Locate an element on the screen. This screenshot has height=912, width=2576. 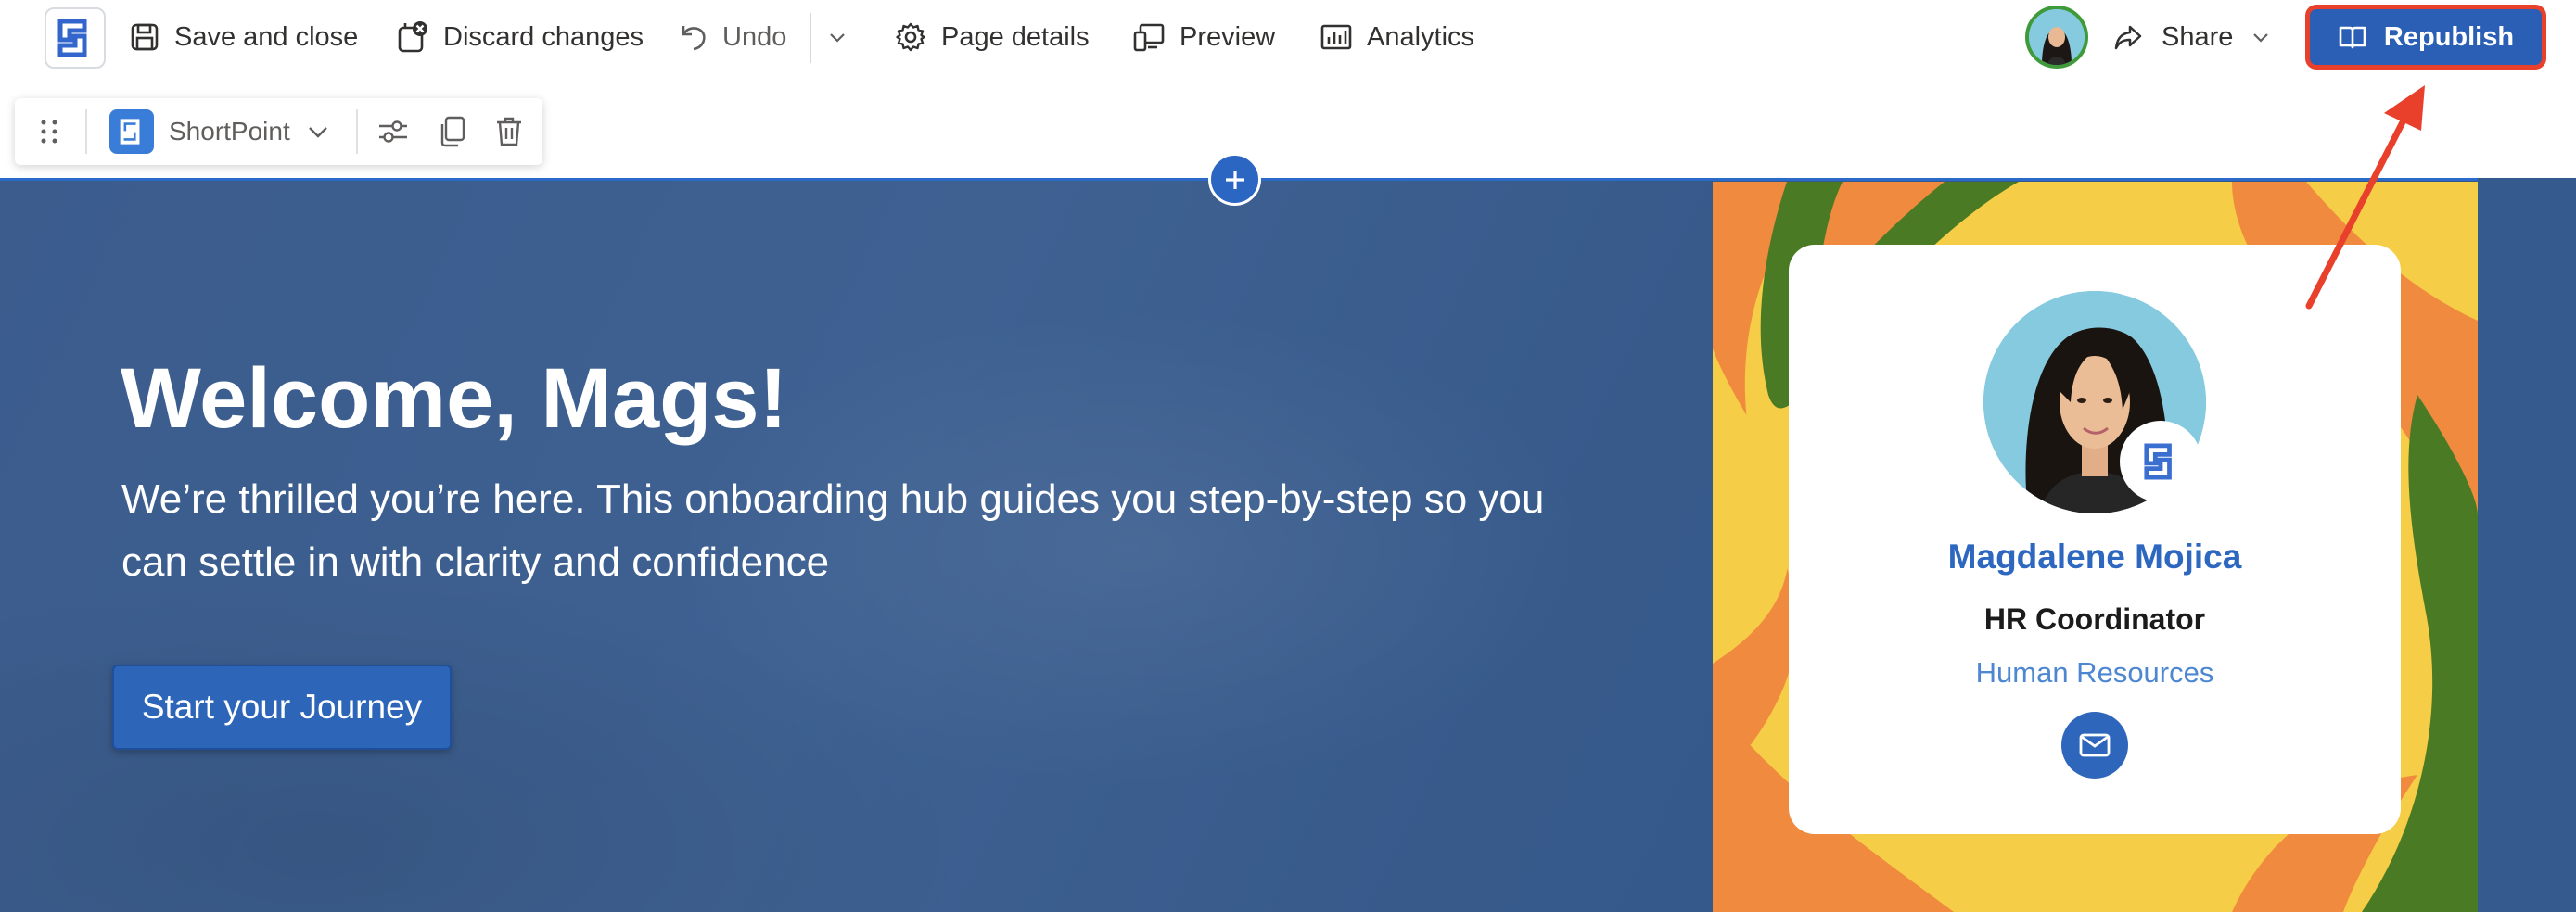
trash-icon is located at coordinates (509, 131).